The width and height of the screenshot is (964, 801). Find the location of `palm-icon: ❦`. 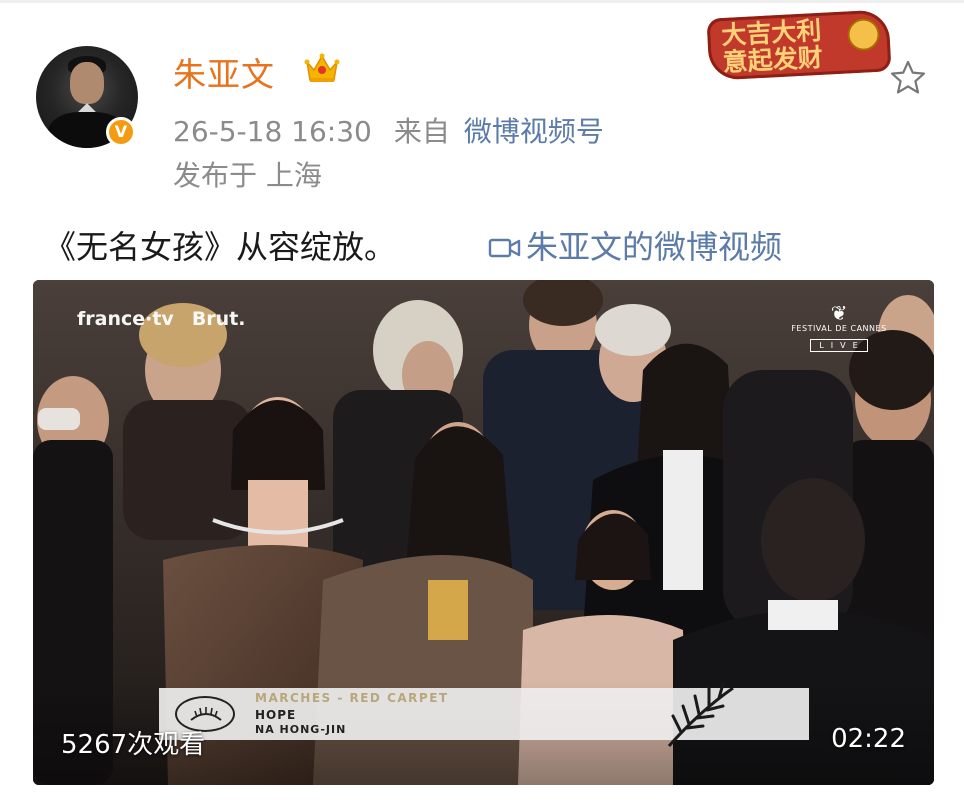

palm-icon: ❦ is located at coordinates (839, 313).